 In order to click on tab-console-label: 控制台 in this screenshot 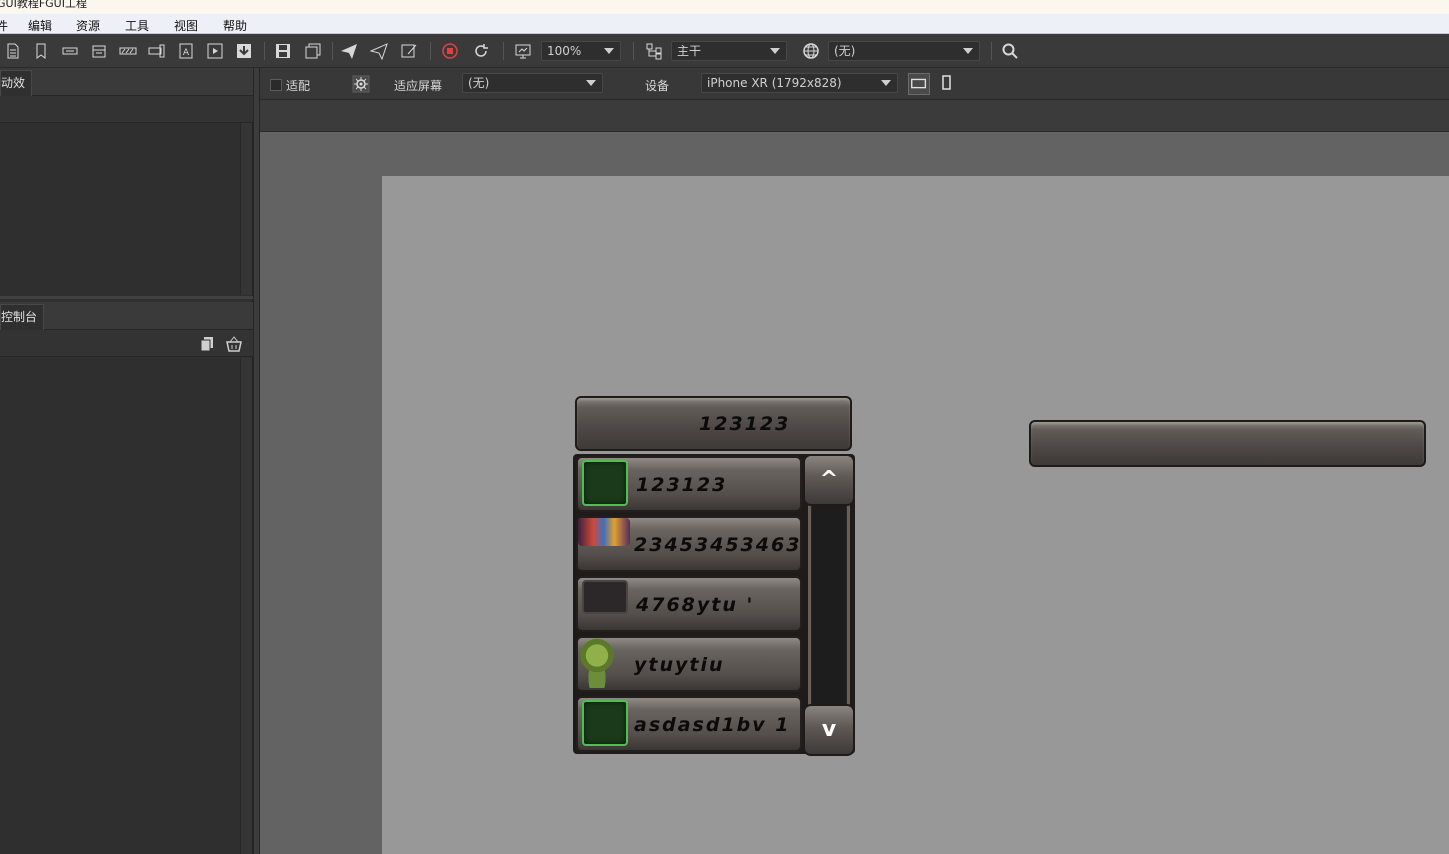, I will do `click(19, 317)`.